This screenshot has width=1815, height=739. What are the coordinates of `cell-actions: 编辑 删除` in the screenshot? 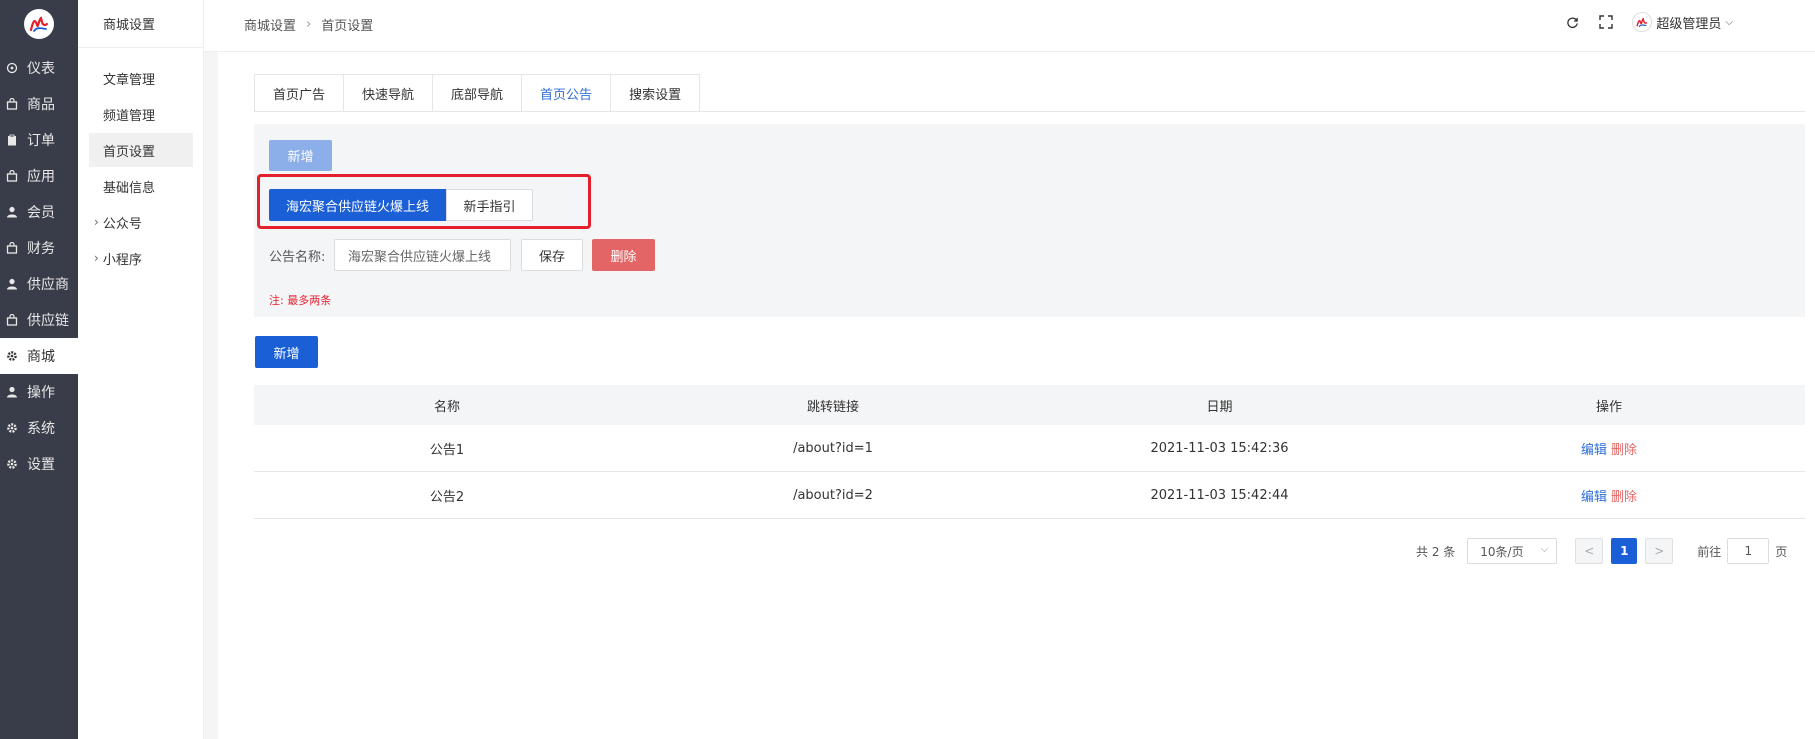 It's located at (1609, 495).